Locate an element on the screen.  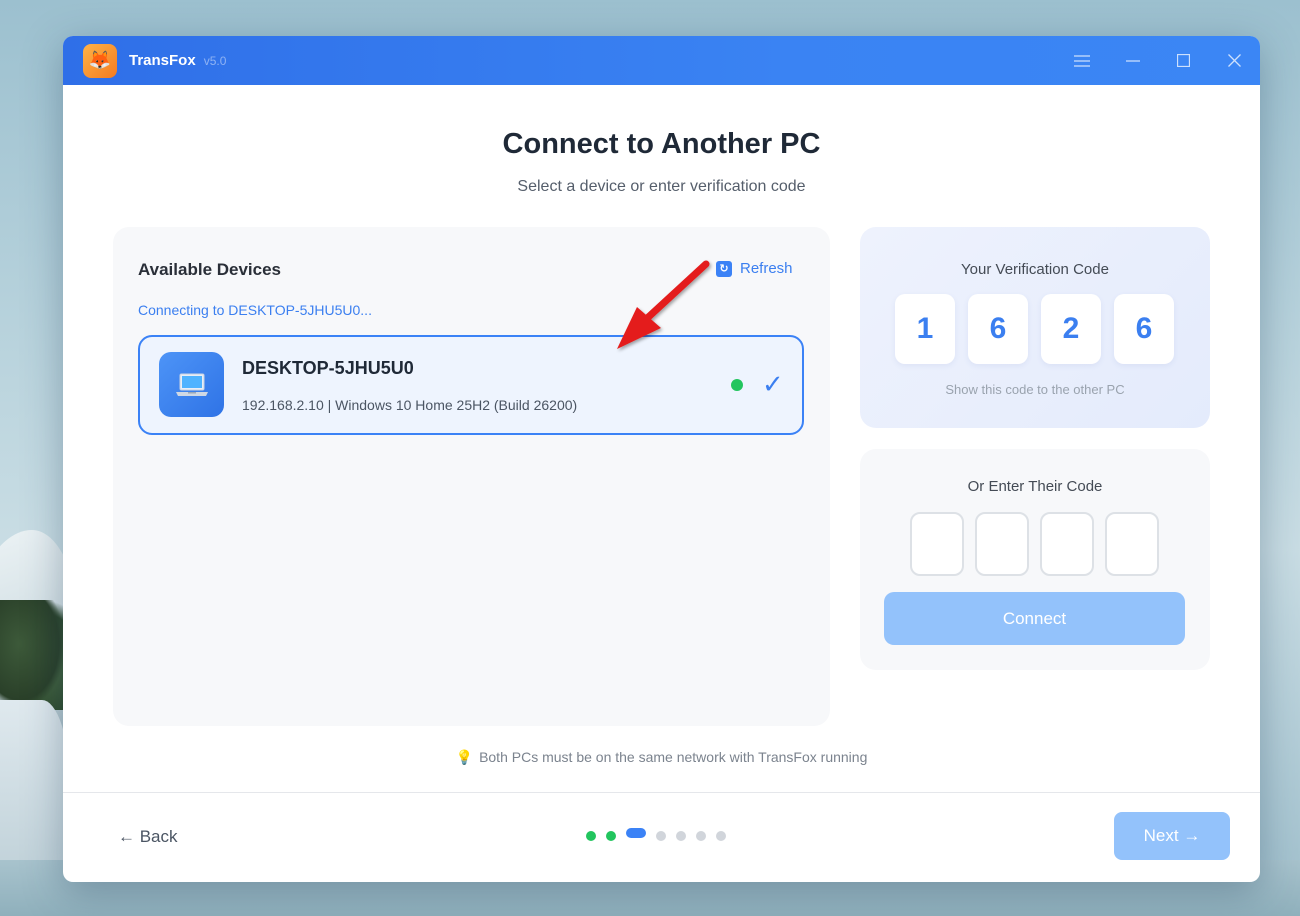
hamburger-menu-icon is located at coordinates (1081, 60).